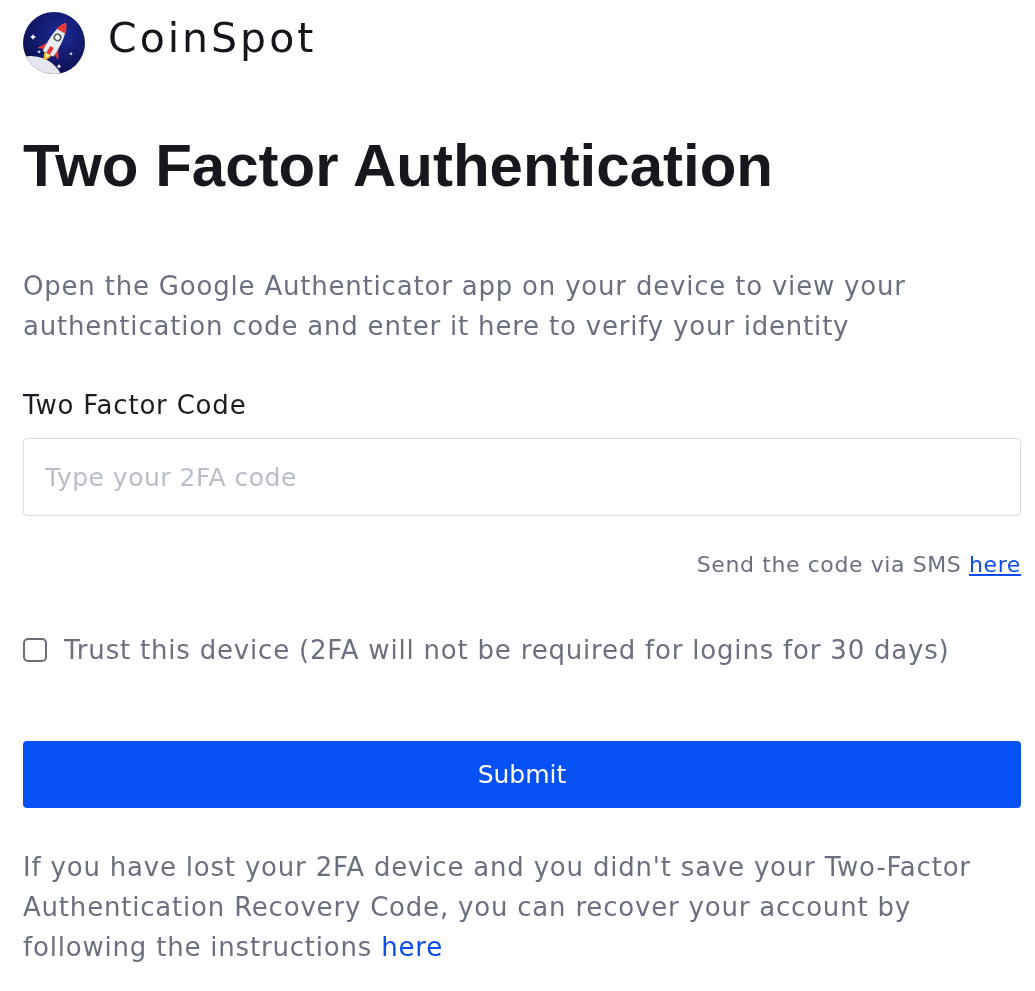  I want to click on recovery-text: If you have lost your 2FA device and you didn't save your Two-Factor Authentication Recovery Code, you can recover your account by following the instructions here, so click(497, 907).